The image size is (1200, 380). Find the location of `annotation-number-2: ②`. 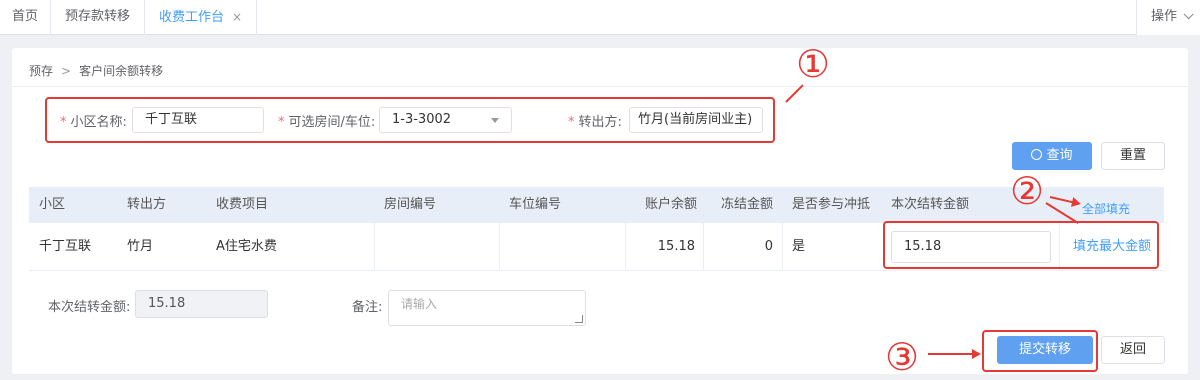

annotation-number-2: ② is located at coordinates (1027, 191).